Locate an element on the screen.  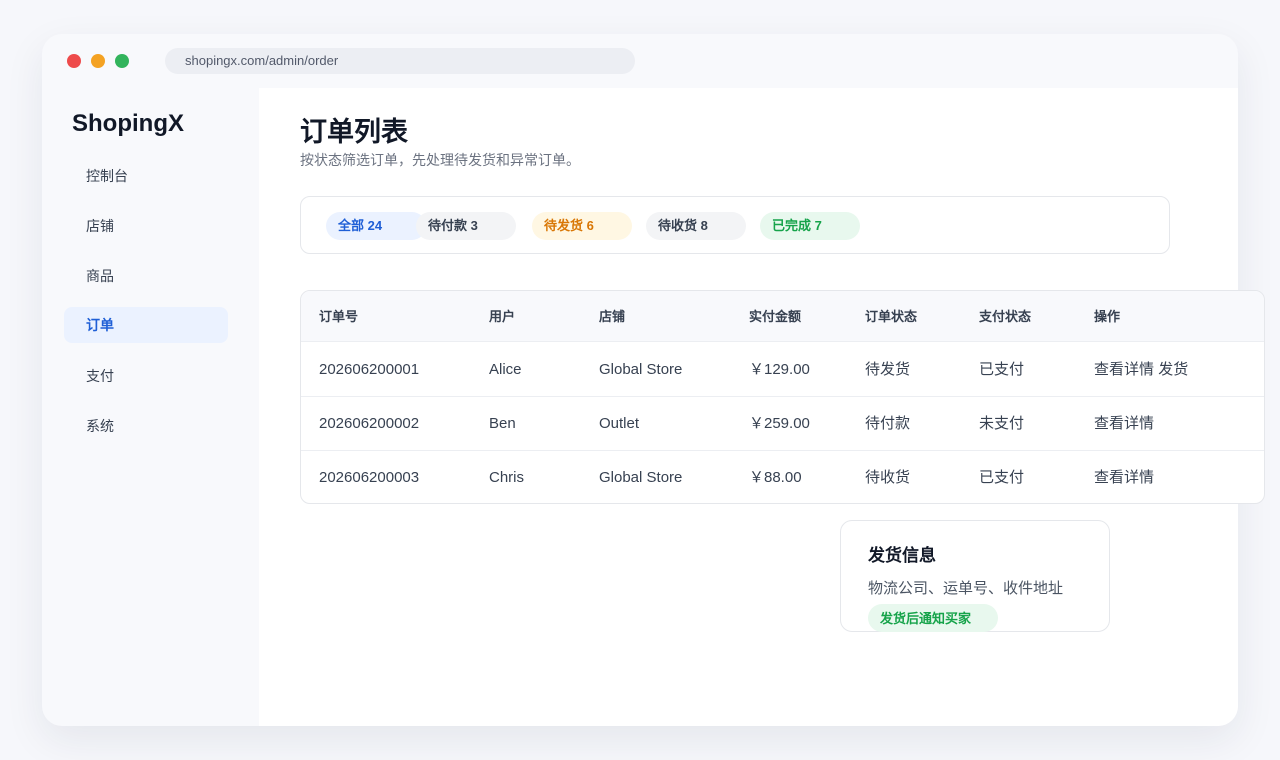
cell-order-no: 202606200001 is located at coordinates (369, 369).